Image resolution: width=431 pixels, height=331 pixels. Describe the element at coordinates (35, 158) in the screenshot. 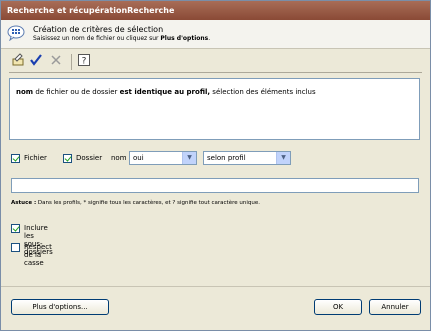

I see `file-label: Fichier` at that location.